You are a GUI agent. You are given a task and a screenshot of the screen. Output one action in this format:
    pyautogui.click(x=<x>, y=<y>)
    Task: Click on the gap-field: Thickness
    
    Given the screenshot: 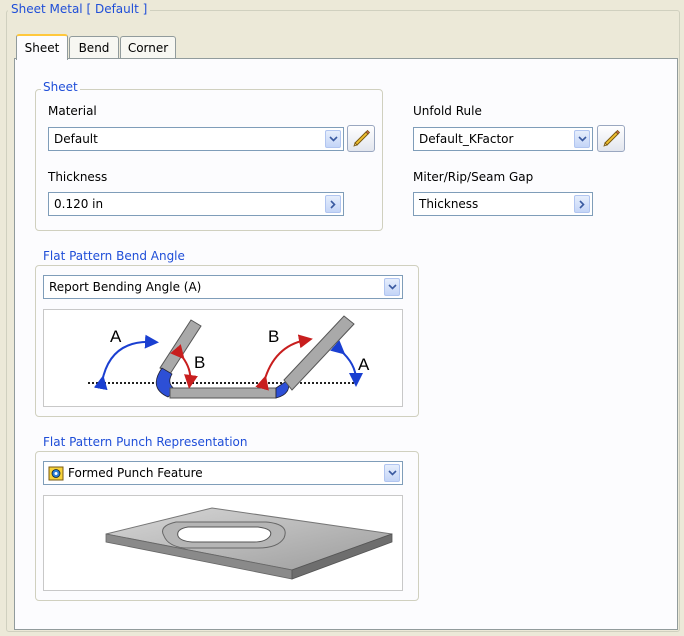 What is the action you would take?
    pyautogui.click(x=503, y=204)
    